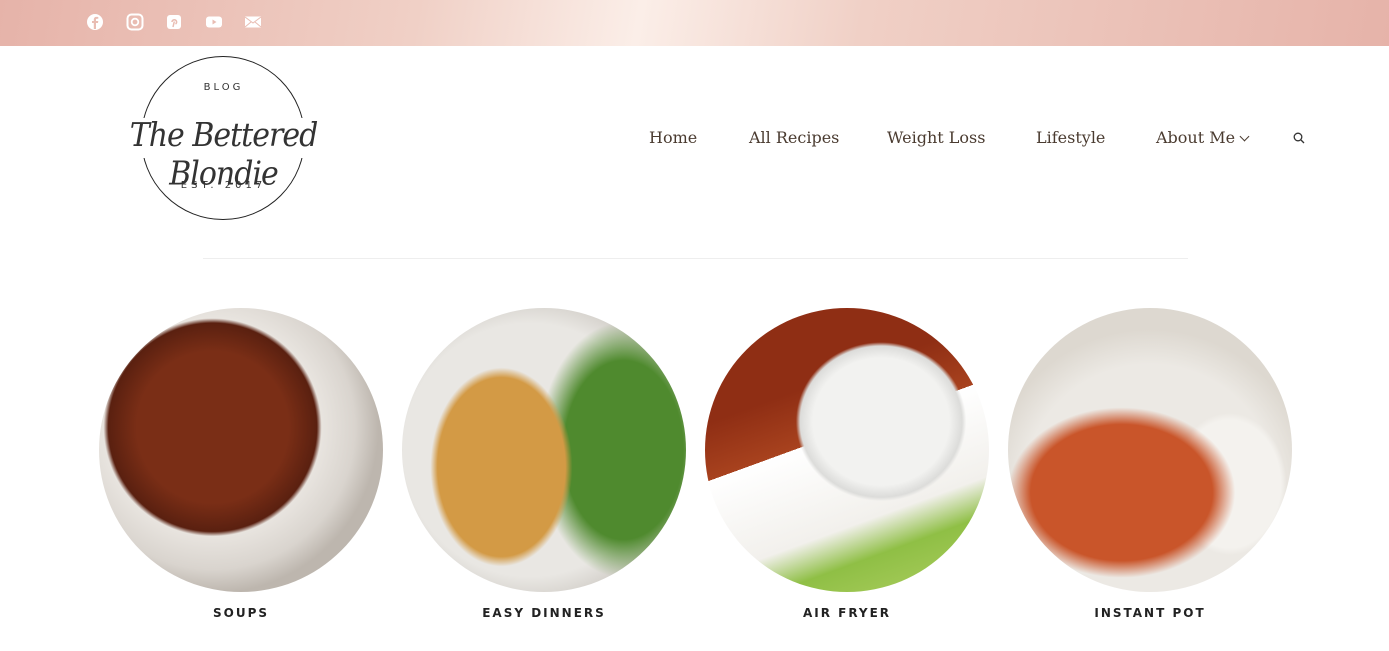 The height and width of the screenshot is (651, 1389). I want to click on category-air-fryer: AIR FRYER, so click(847, 464).